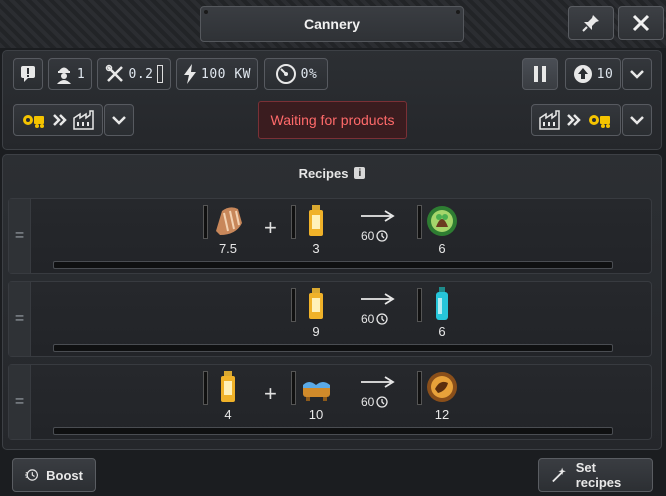 The height and width of the screenshot is (496, 666). I want to click on recipe-output: 12, so click(437, 397).